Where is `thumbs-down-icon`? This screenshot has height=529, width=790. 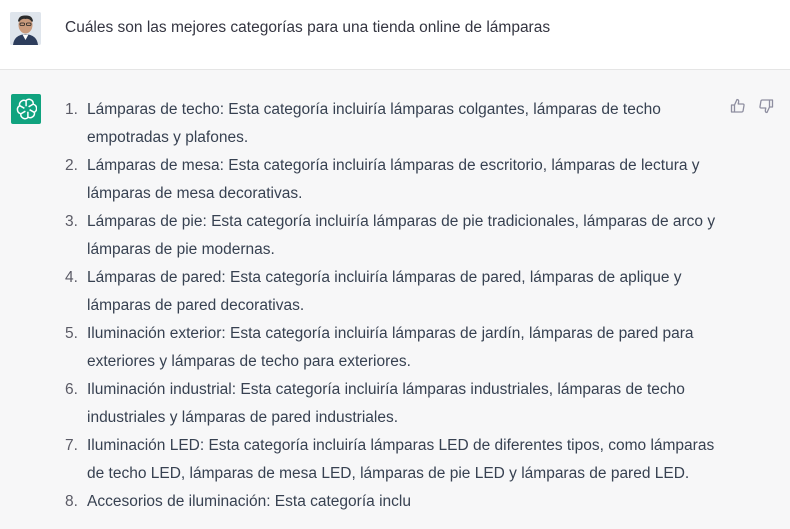
thumbs-down-icon is located at coordinates (766, 106).